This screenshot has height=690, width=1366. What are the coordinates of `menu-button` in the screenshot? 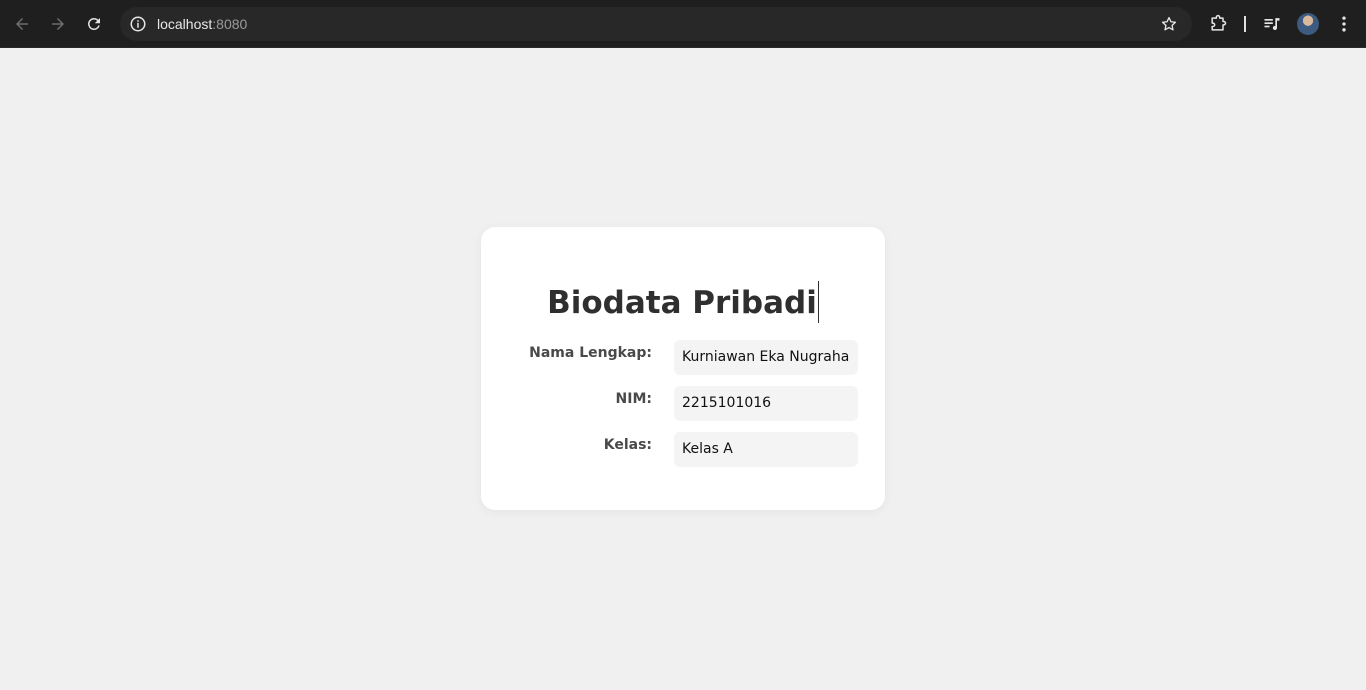 It's located at (1344, 24).